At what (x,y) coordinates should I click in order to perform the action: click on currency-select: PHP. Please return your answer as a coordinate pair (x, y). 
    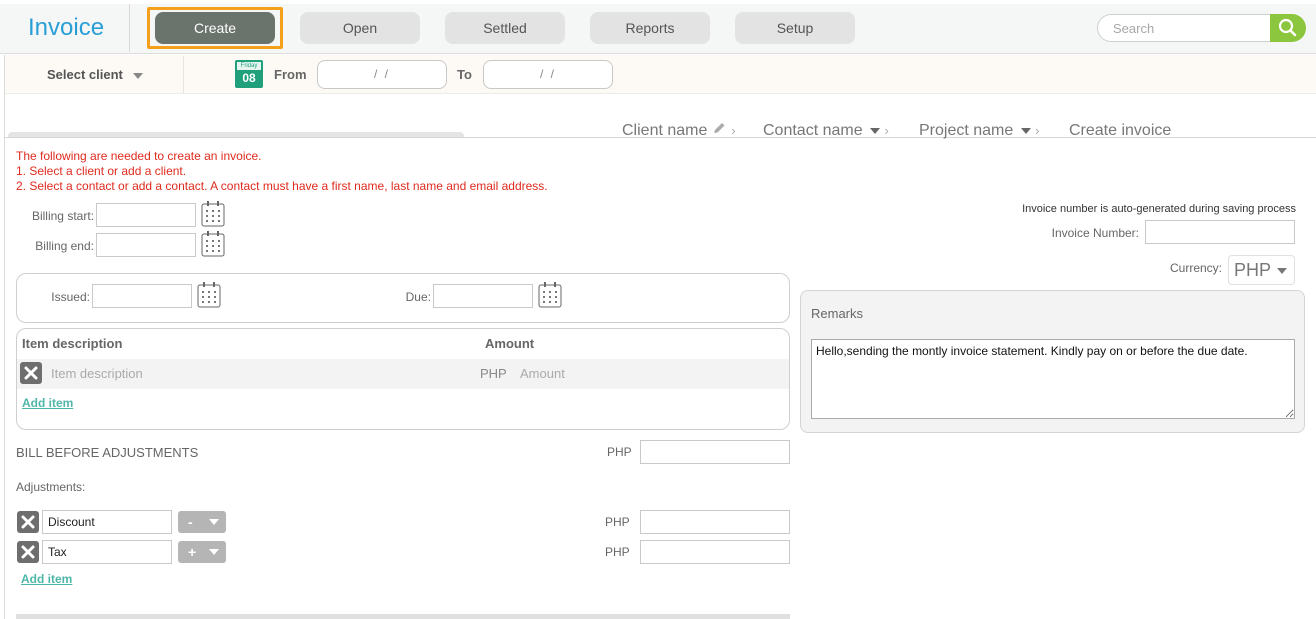
    Looking at the image, I should click on (1261, 270).